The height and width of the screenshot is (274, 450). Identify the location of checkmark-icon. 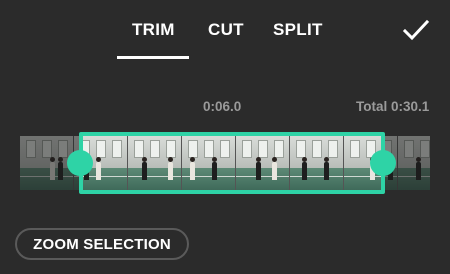
(416, 30).